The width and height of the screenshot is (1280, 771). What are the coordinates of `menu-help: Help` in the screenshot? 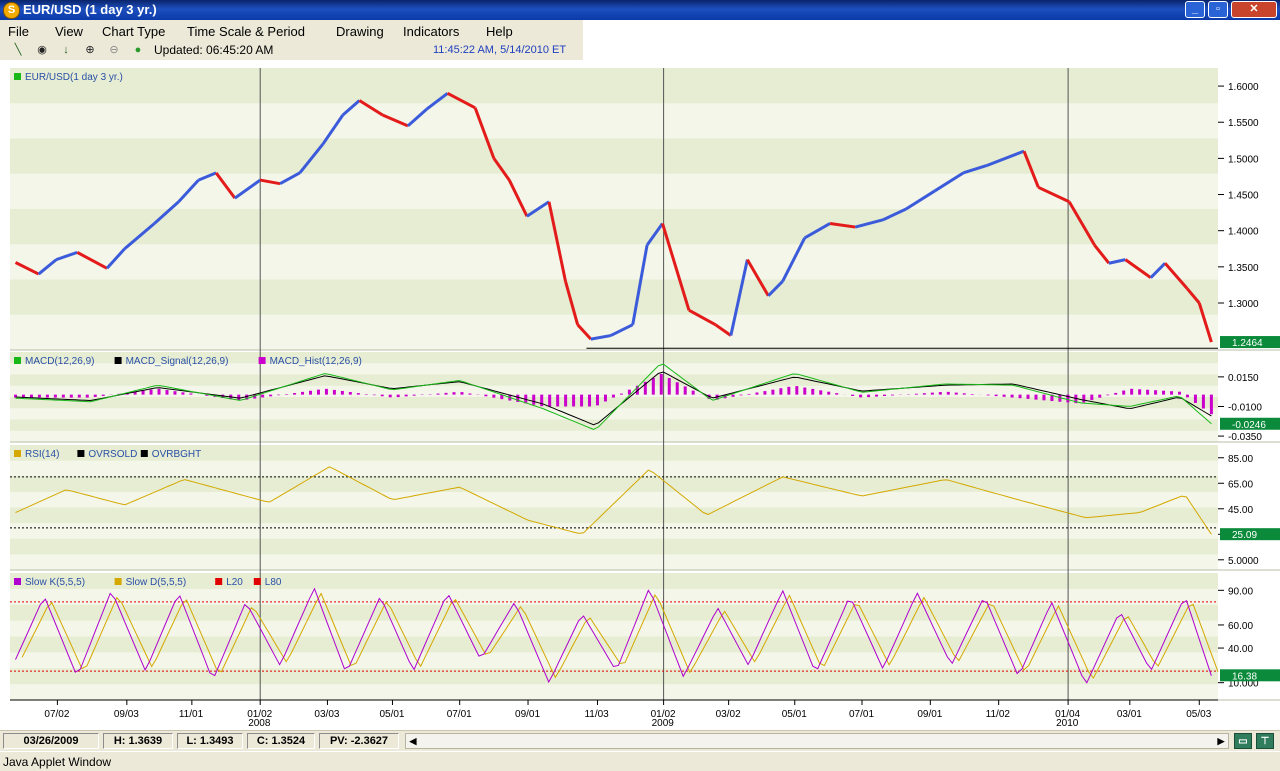 It's located at (499, 31).